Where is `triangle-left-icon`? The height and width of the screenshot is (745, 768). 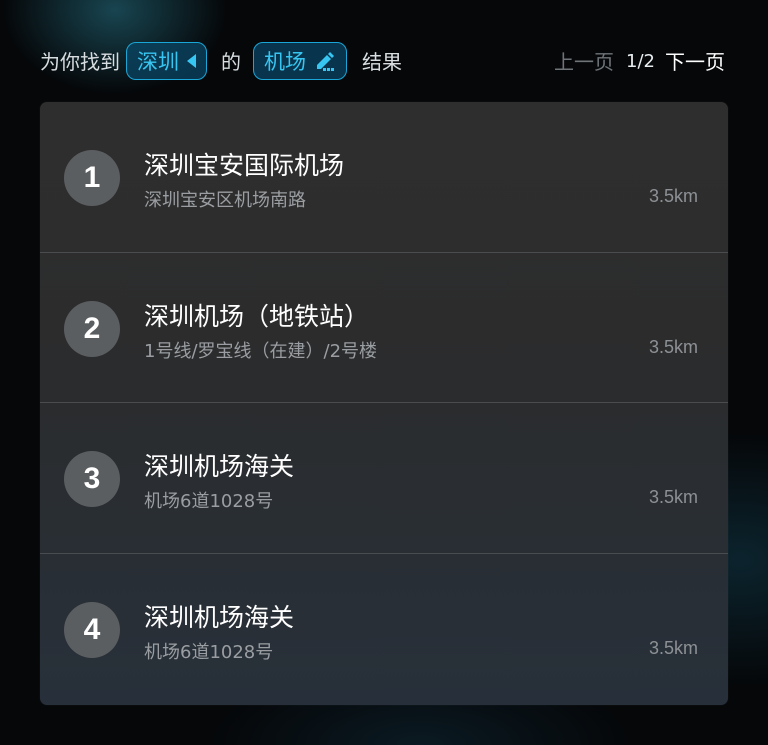 triangle-left-icon is located at coordinates (191, 61).